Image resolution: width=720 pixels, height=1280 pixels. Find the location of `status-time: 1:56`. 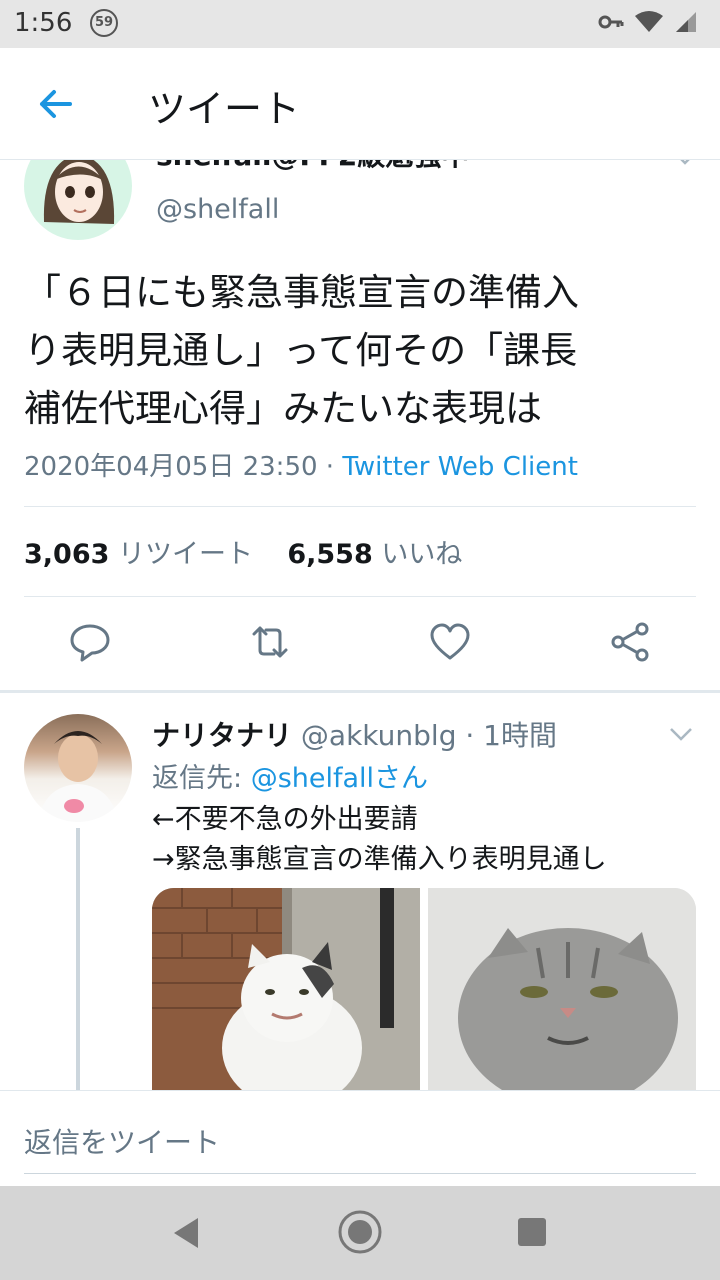

status-time: 1:56 is located at coordinates (43, 23).